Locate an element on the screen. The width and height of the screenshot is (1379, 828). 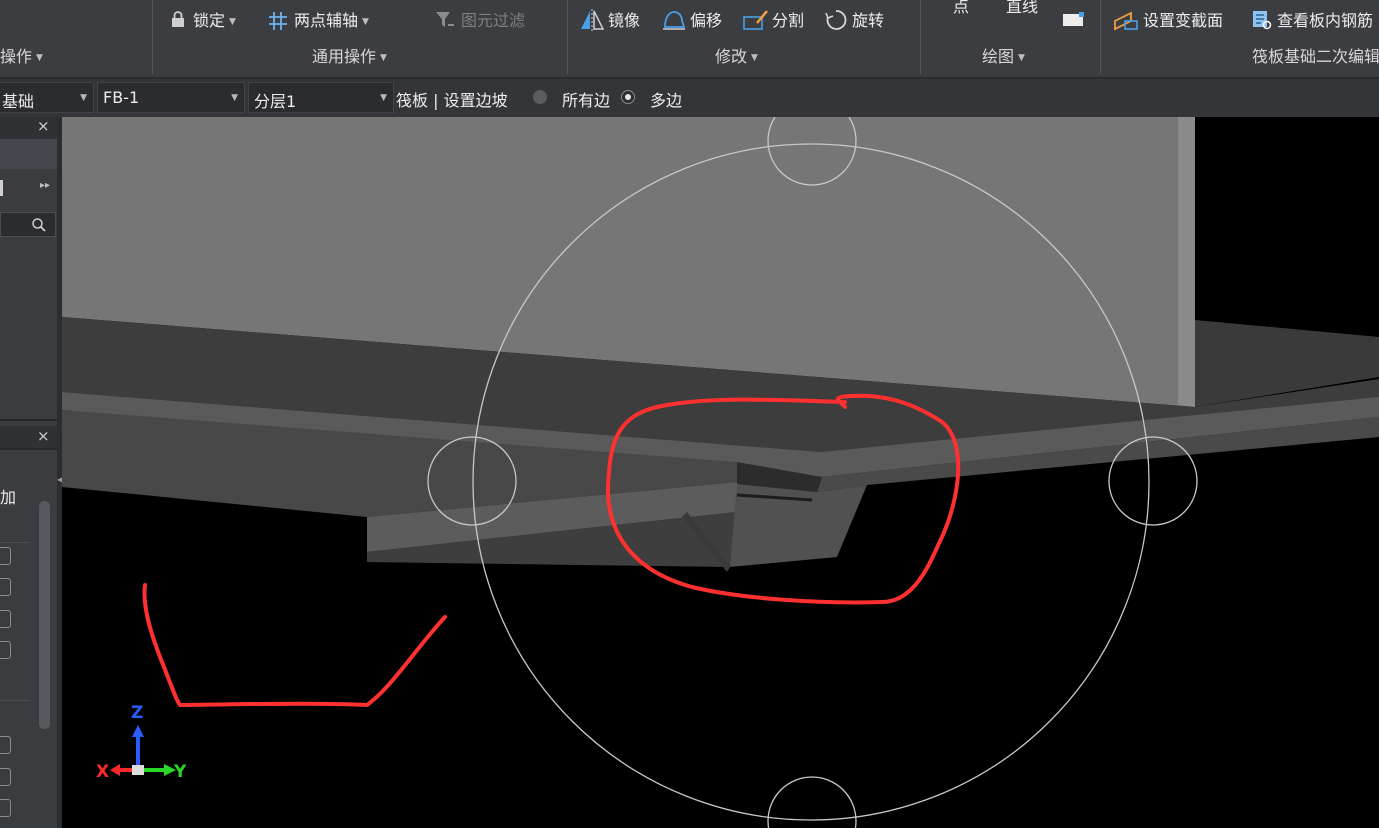
axis-triad is located at coordinates (143, 750).